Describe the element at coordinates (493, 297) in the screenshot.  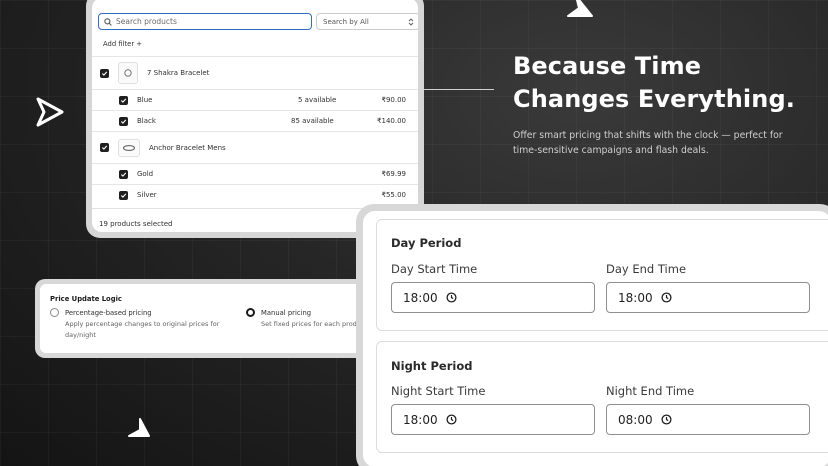
I see `day-start-input: 18:00` at that location.